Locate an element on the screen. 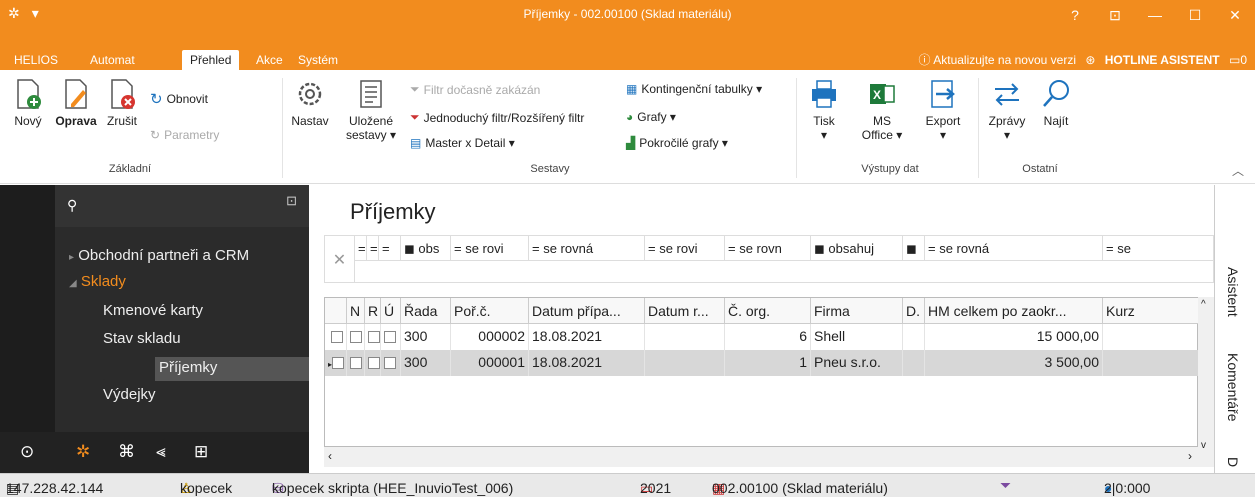 The width and height of the screenshot is (1255, 497). column-header: Řada is located at coordinates (426, 311).